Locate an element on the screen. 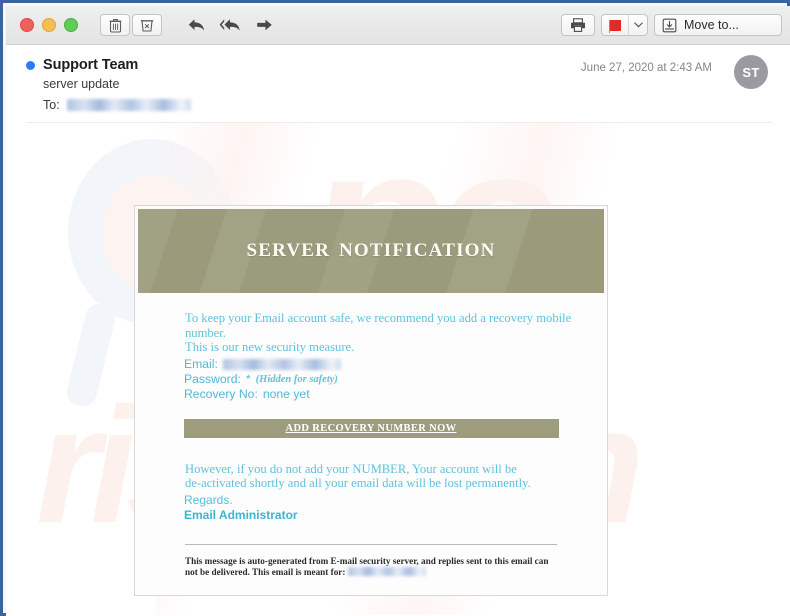 Image resolution: width=790 pixels, height=616 pixels. reply-all-button is located at coordinates (230, 25).